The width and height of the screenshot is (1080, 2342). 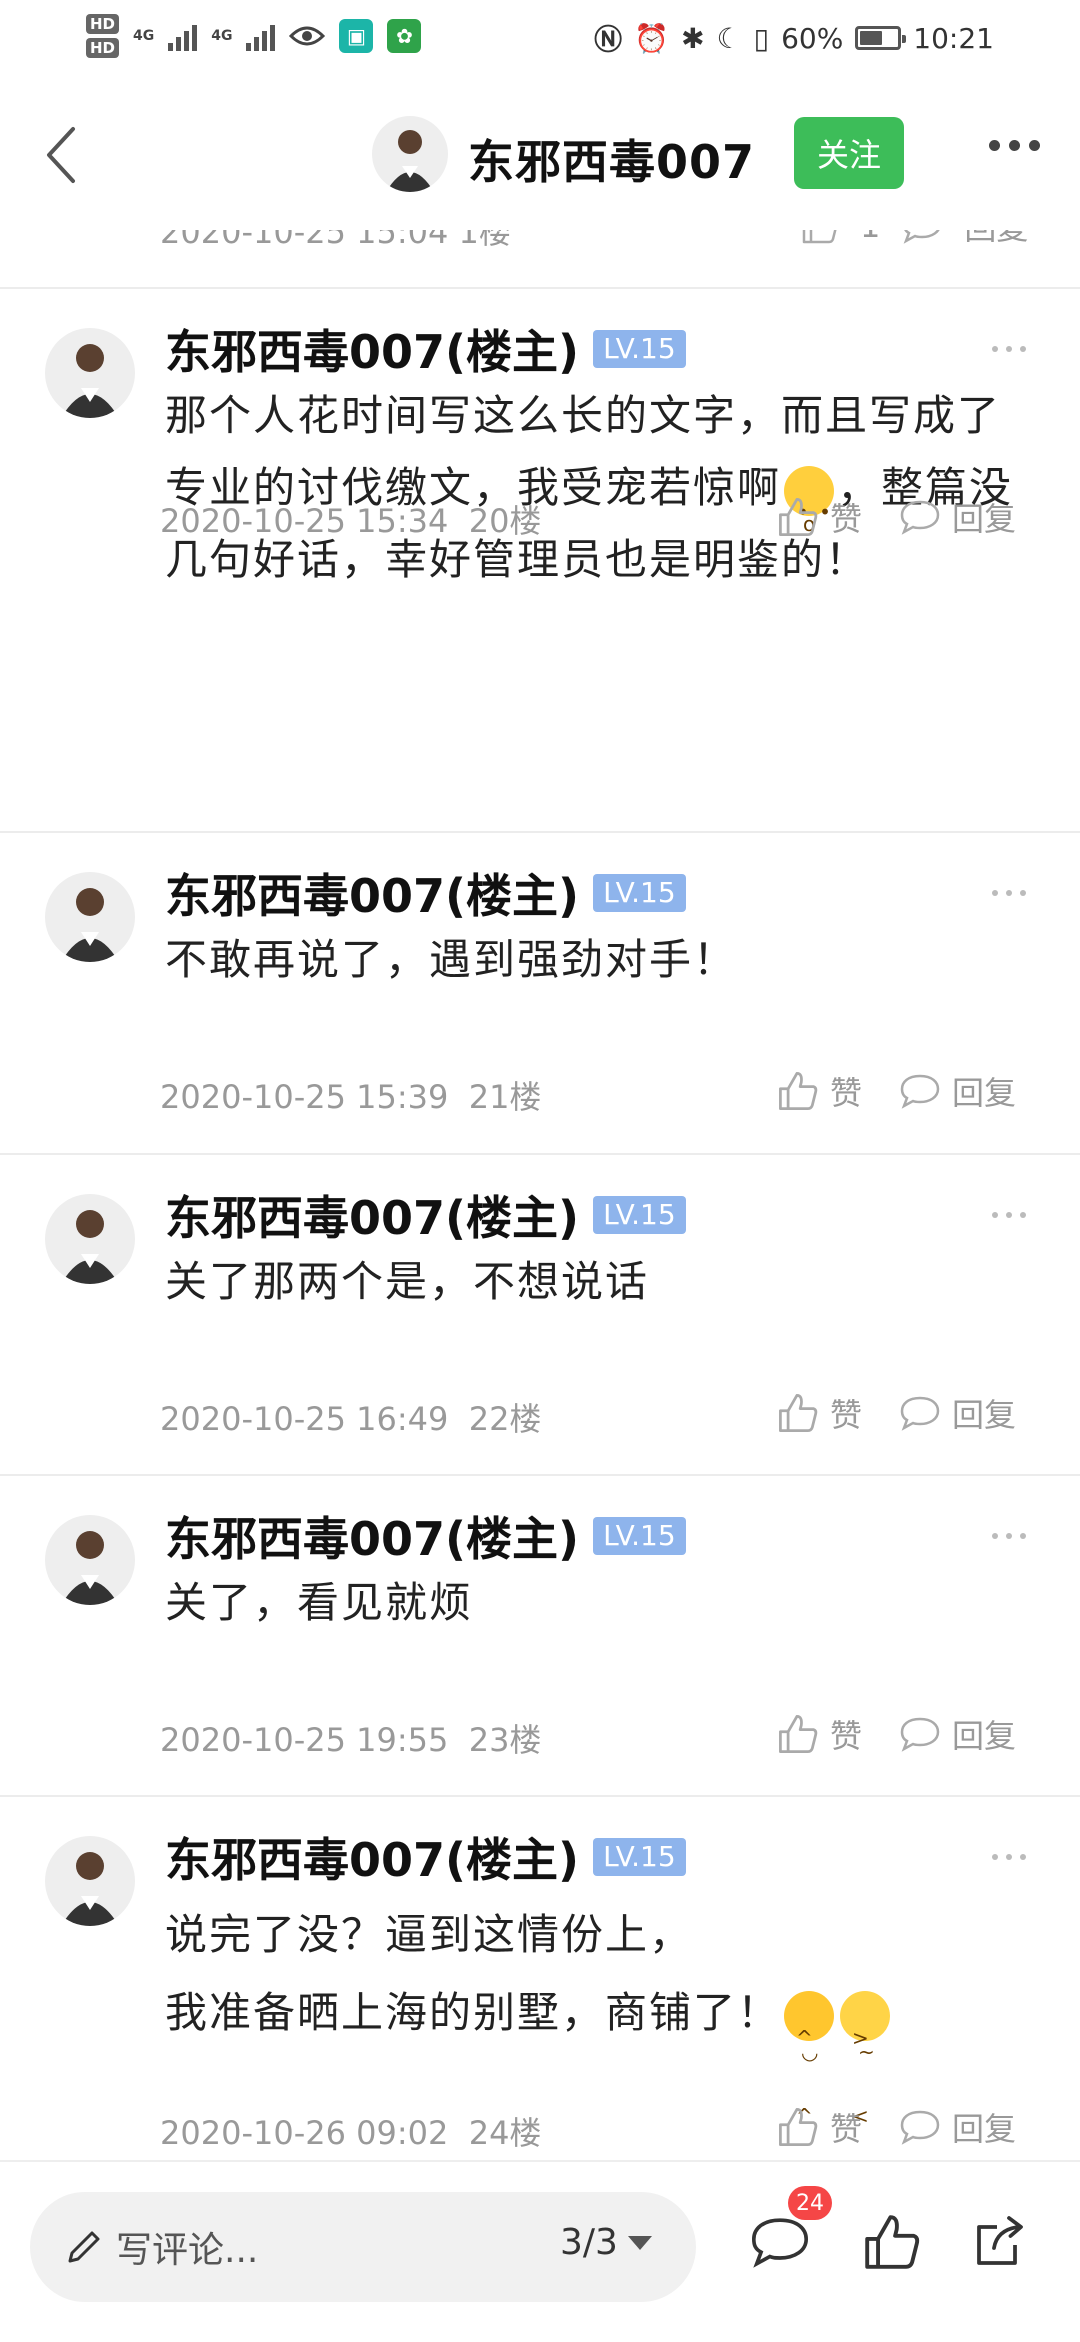 What do you see at coordinates (652, 38) in the screenshot?
I see `alarm-icon: ⏰` at bounding box center [652, 38].